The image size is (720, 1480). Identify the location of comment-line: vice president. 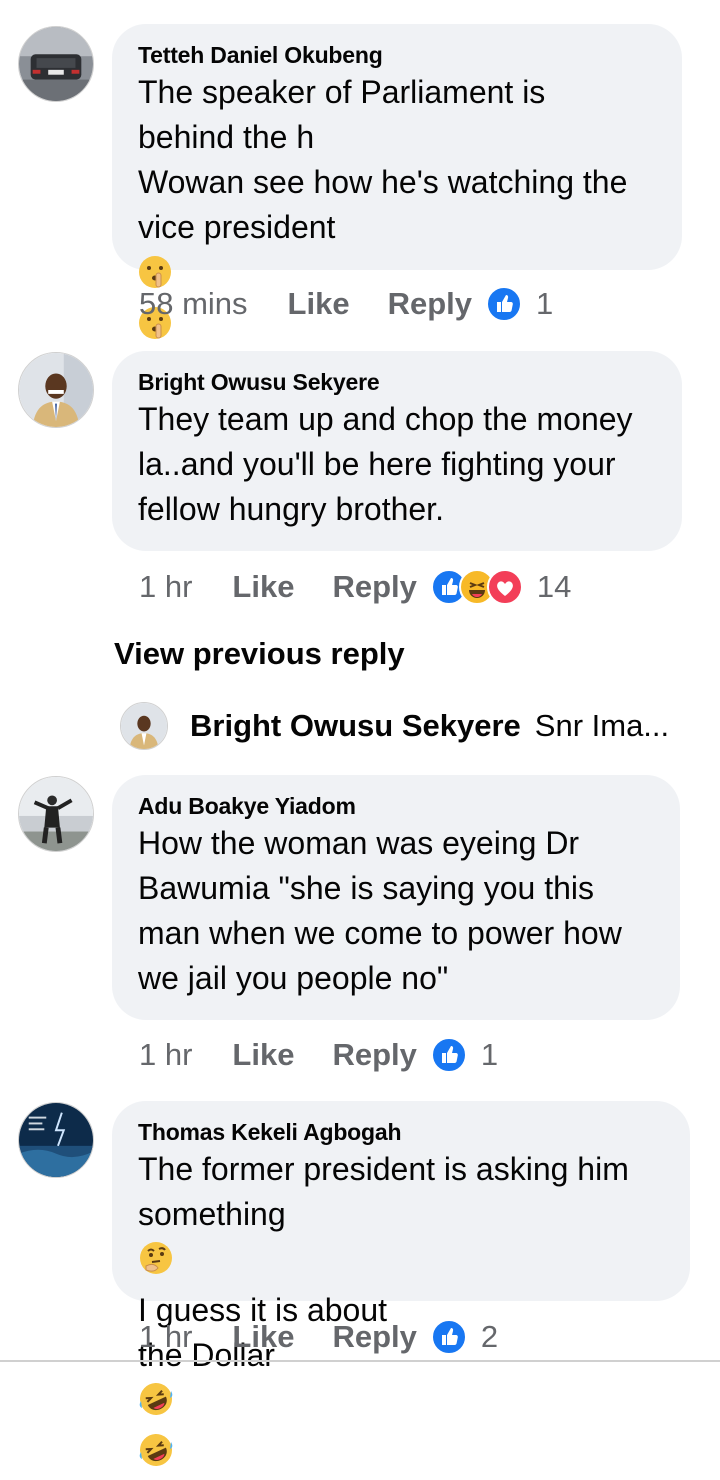
(237, 227).